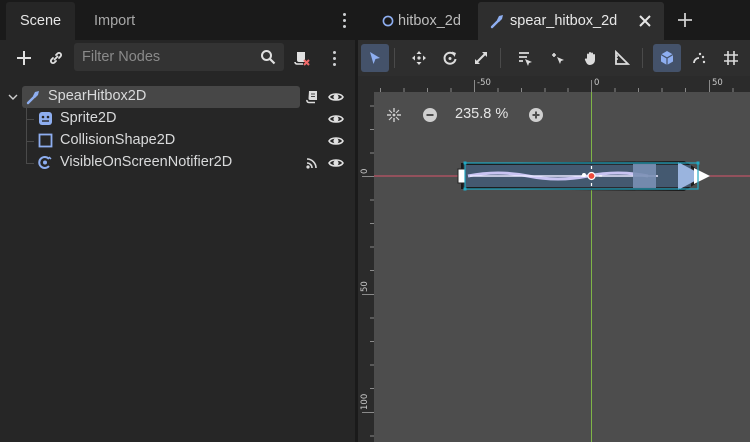 The width and height of the screenshot is (750, 442). What do you see at coordinates (177, 119) in the screenshot?
I see `tree-item-sprite2d: Sprite2D` at bounding box center [177, 119].